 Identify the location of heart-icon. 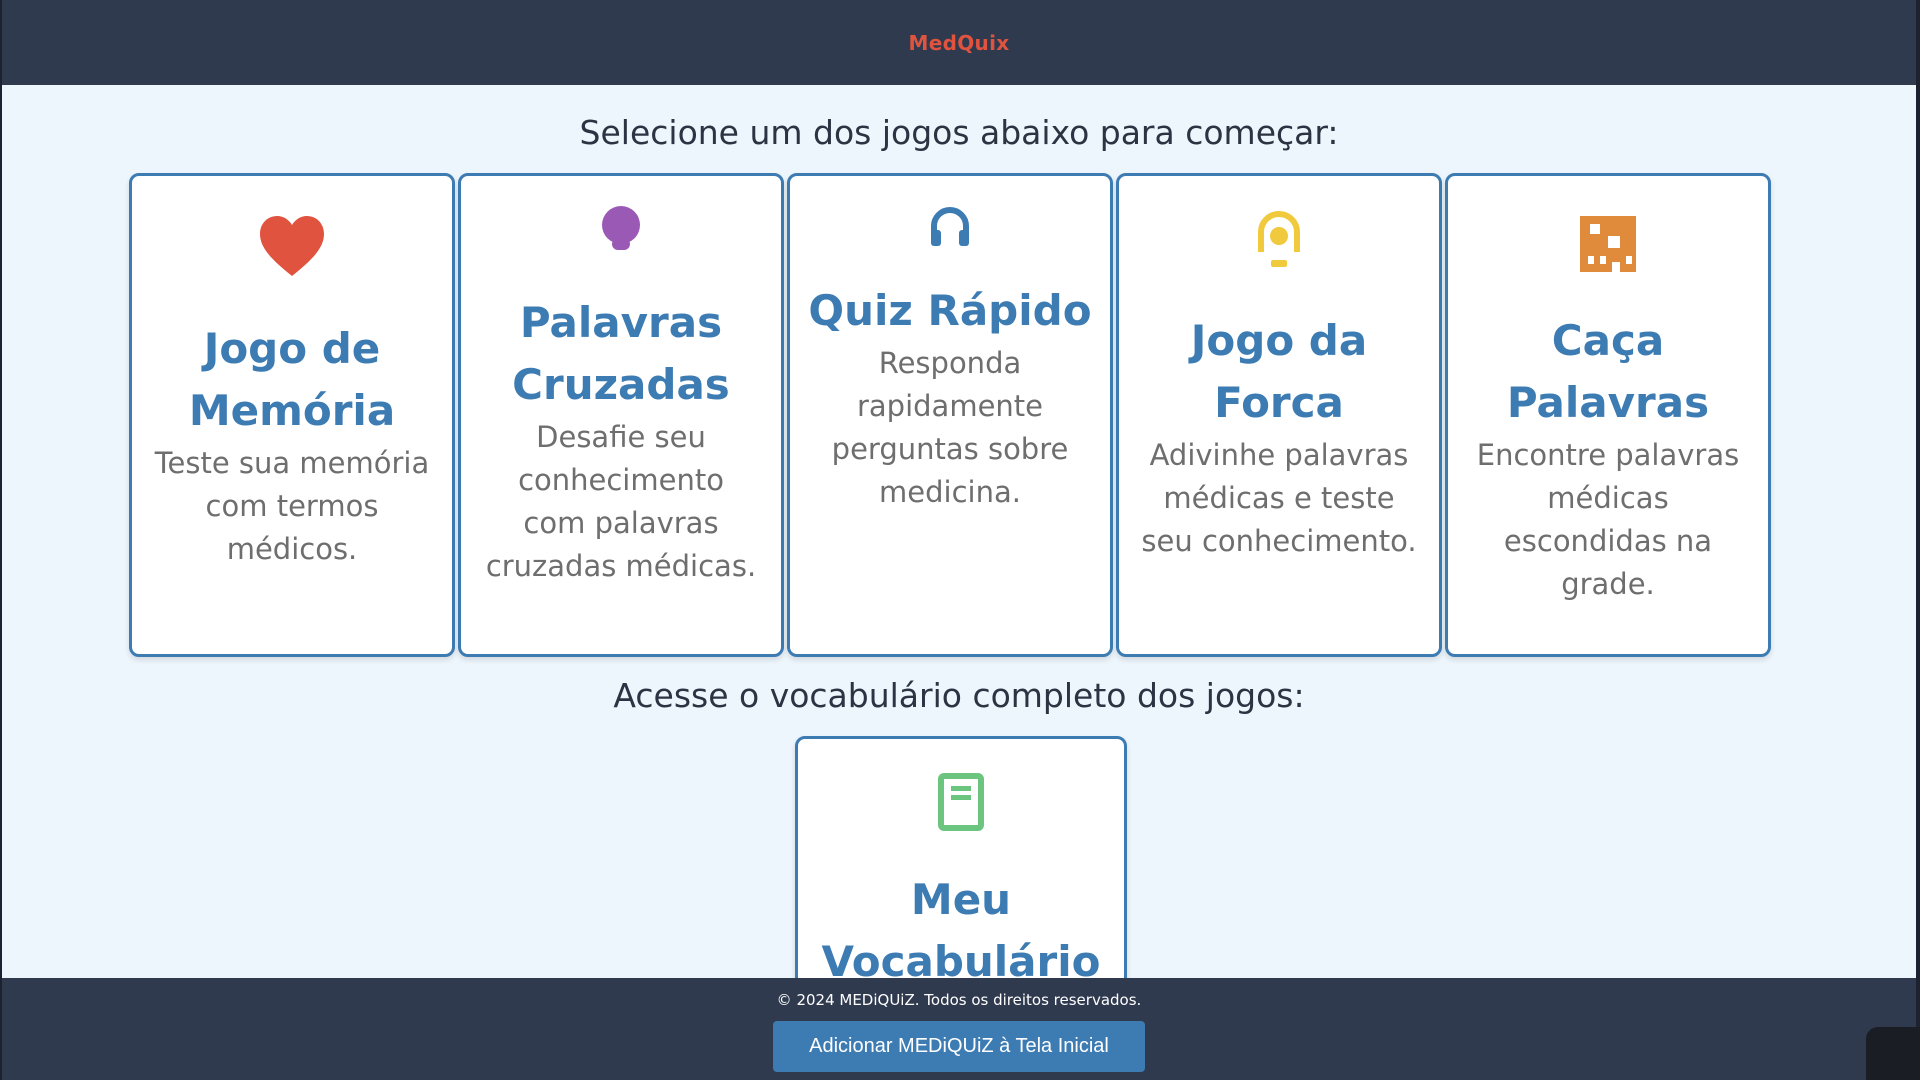
(292, 248).